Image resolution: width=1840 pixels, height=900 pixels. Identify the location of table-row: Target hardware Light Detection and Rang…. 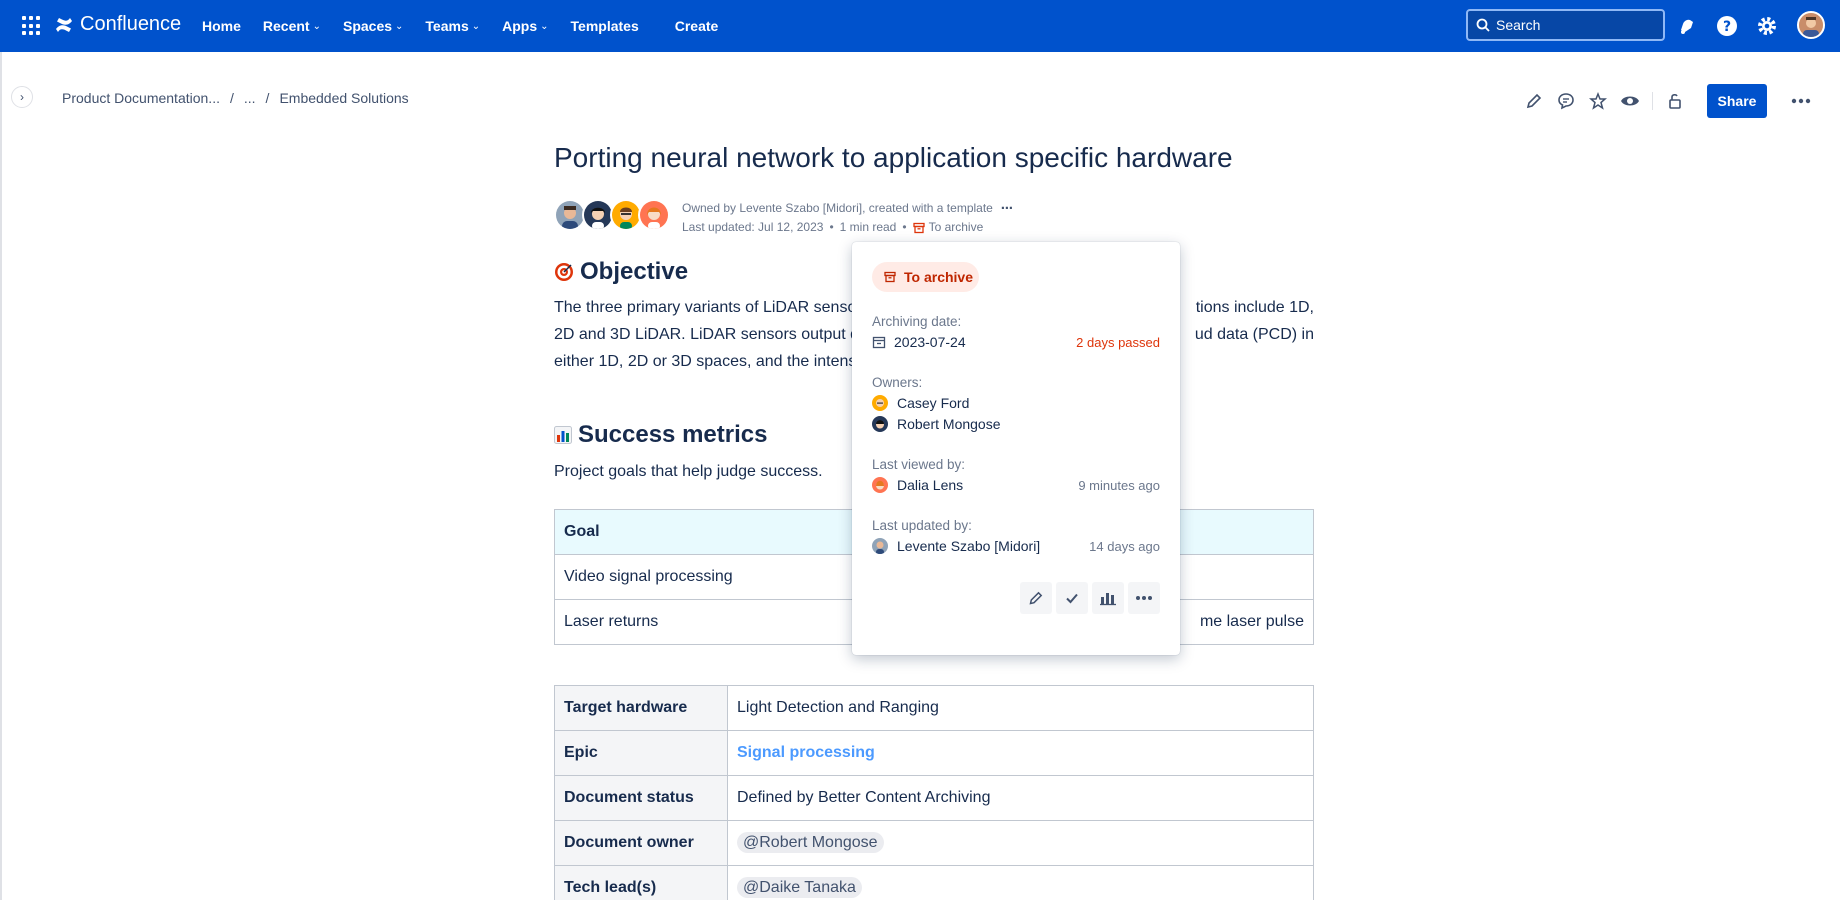
(934, 708).